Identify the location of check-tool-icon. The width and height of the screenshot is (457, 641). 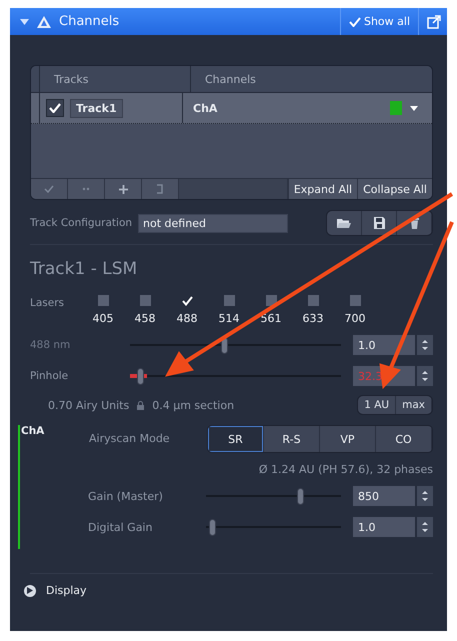
(49, 189).